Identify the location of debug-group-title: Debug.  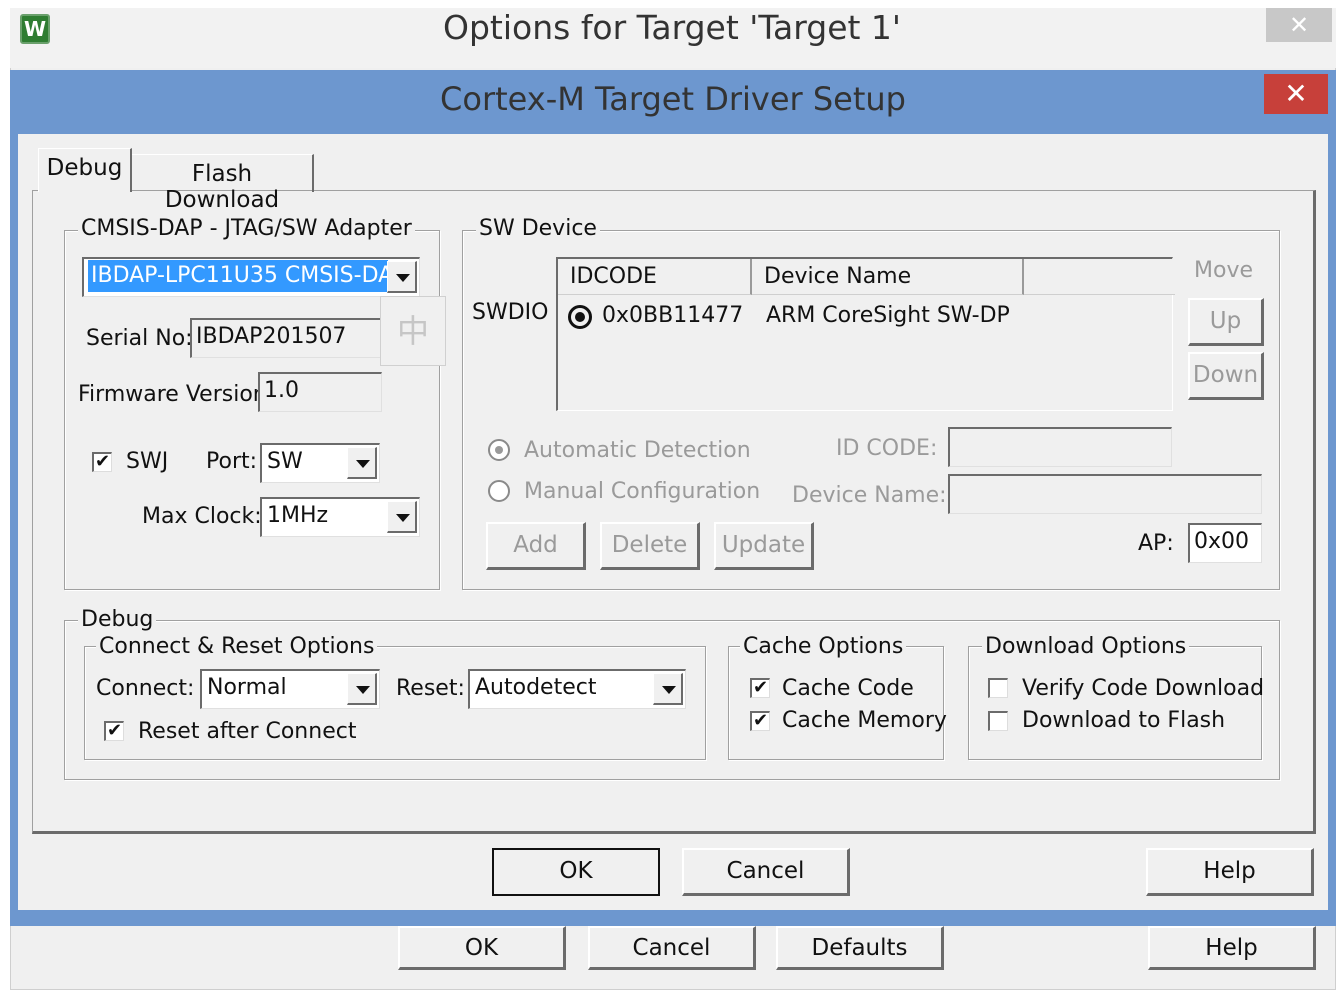
(117, 619).